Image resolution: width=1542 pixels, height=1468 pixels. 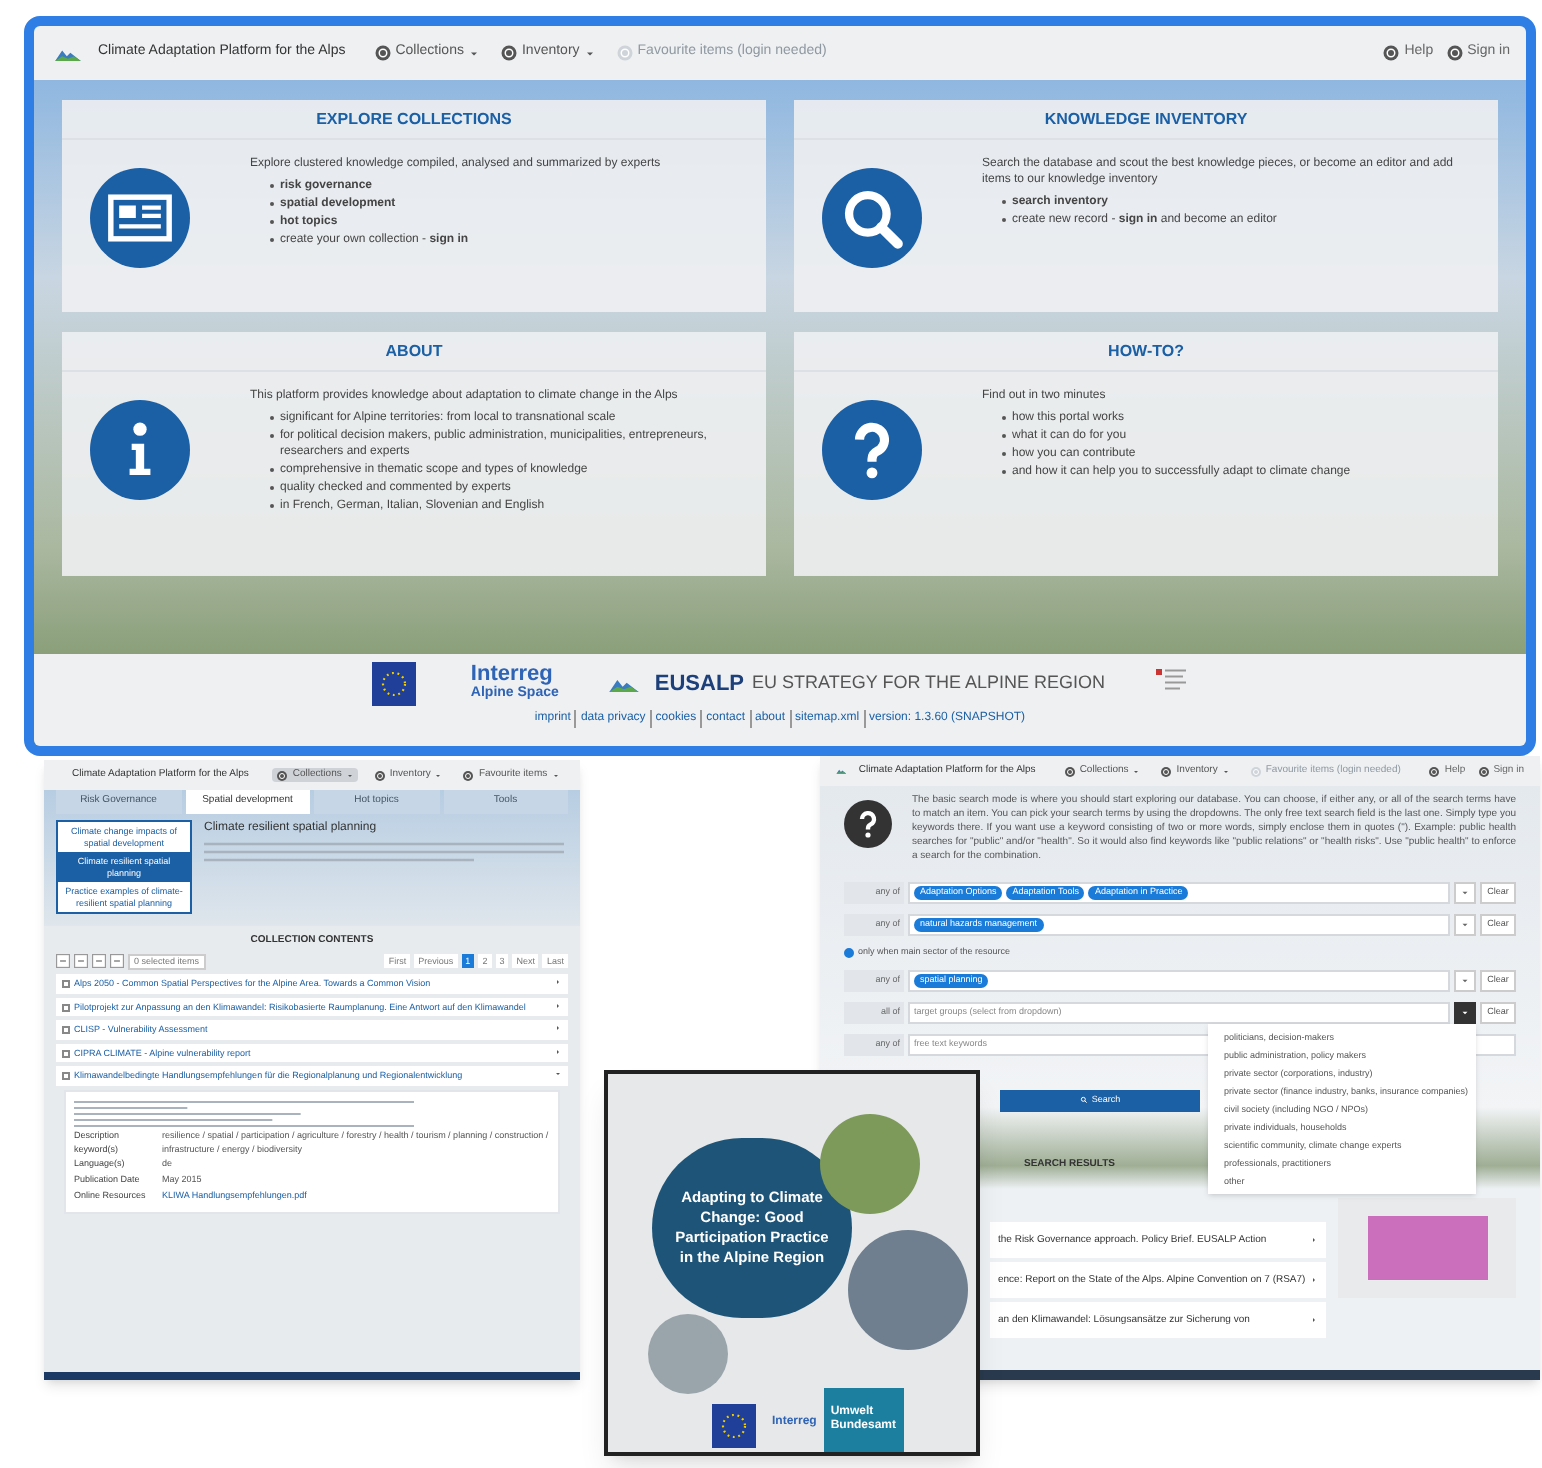 I want to click on panel-title: ABOUT, so click(x=414, y=352).